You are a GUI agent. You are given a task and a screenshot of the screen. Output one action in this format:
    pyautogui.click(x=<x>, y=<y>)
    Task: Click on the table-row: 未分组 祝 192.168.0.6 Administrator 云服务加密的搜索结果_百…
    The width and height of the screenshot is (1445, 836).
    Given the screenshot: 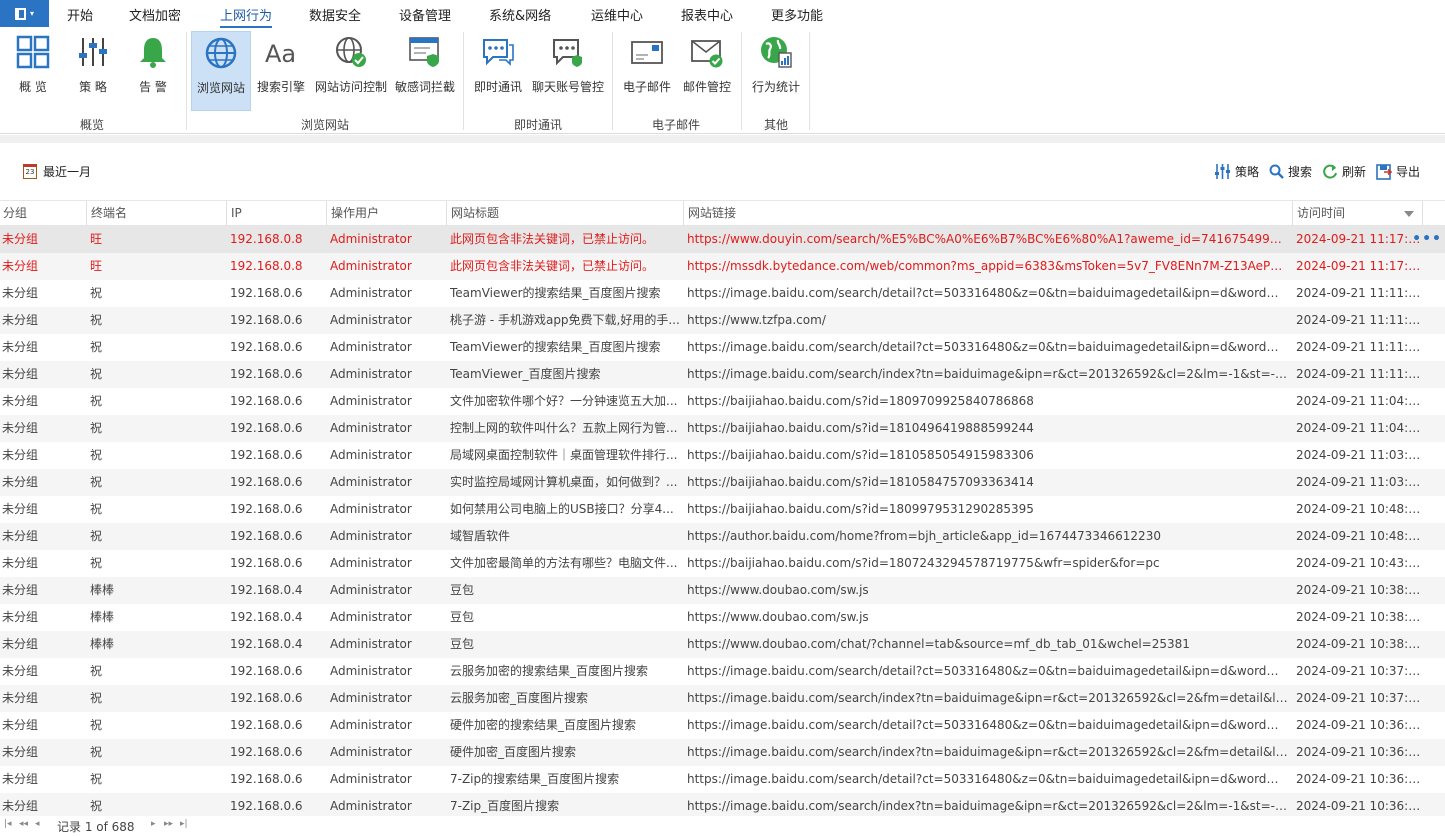 What is the action you would take?
    pyautogui.click(x=722, y=671)
    